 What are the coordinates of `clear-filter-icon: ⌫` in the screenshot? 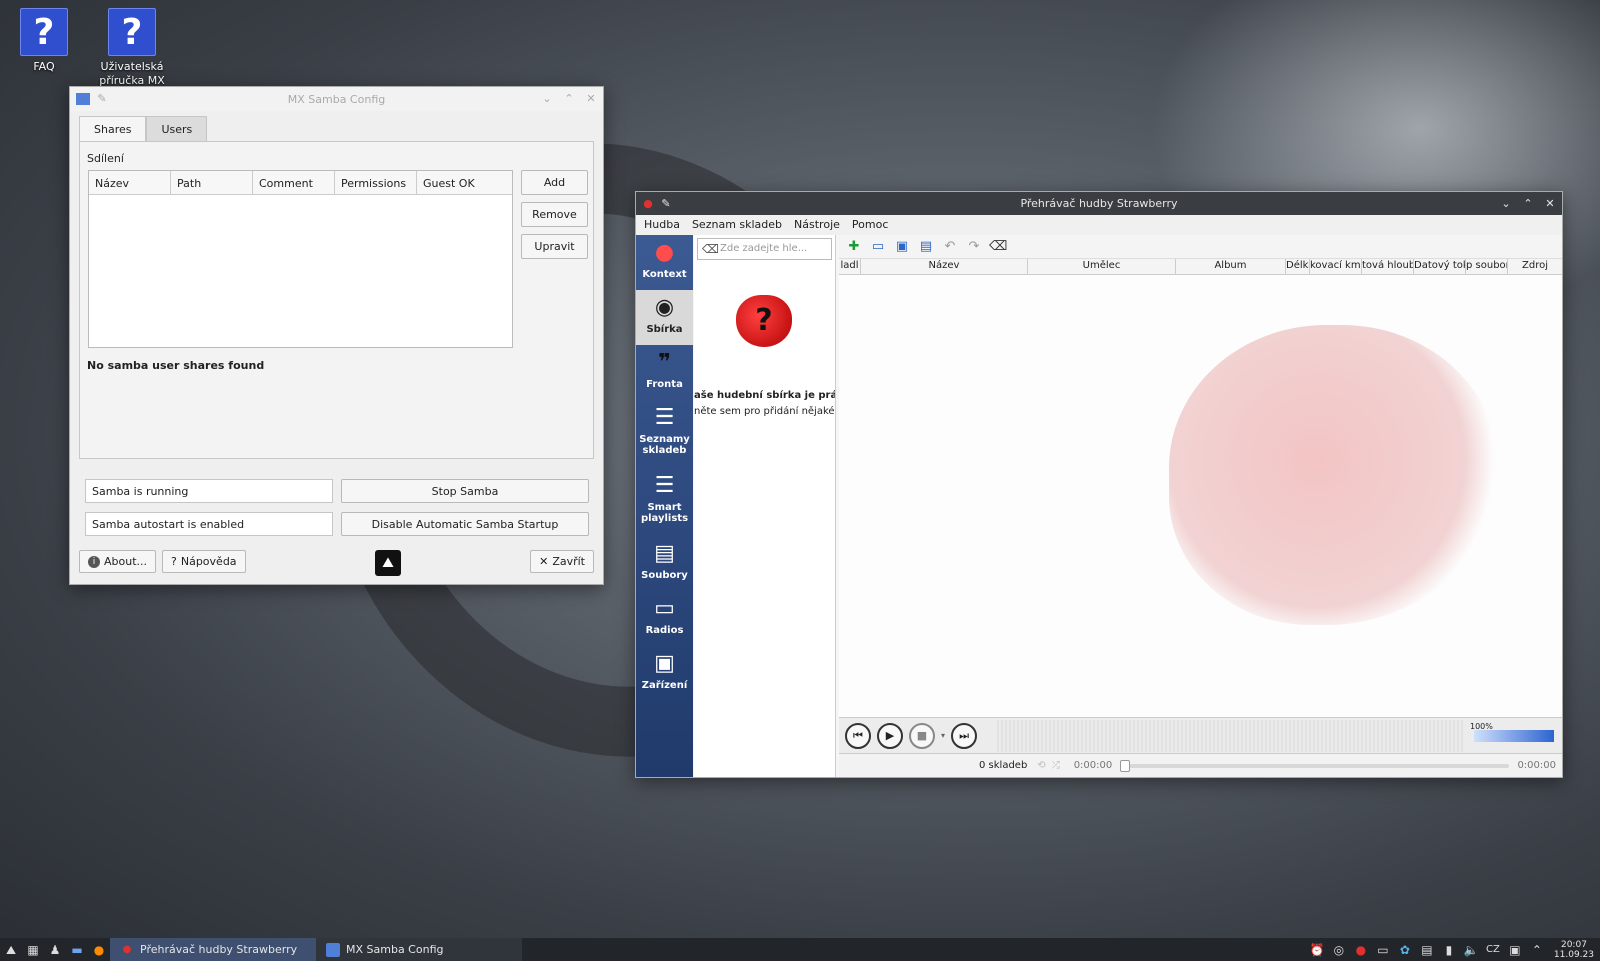 It's located at (998, 247).